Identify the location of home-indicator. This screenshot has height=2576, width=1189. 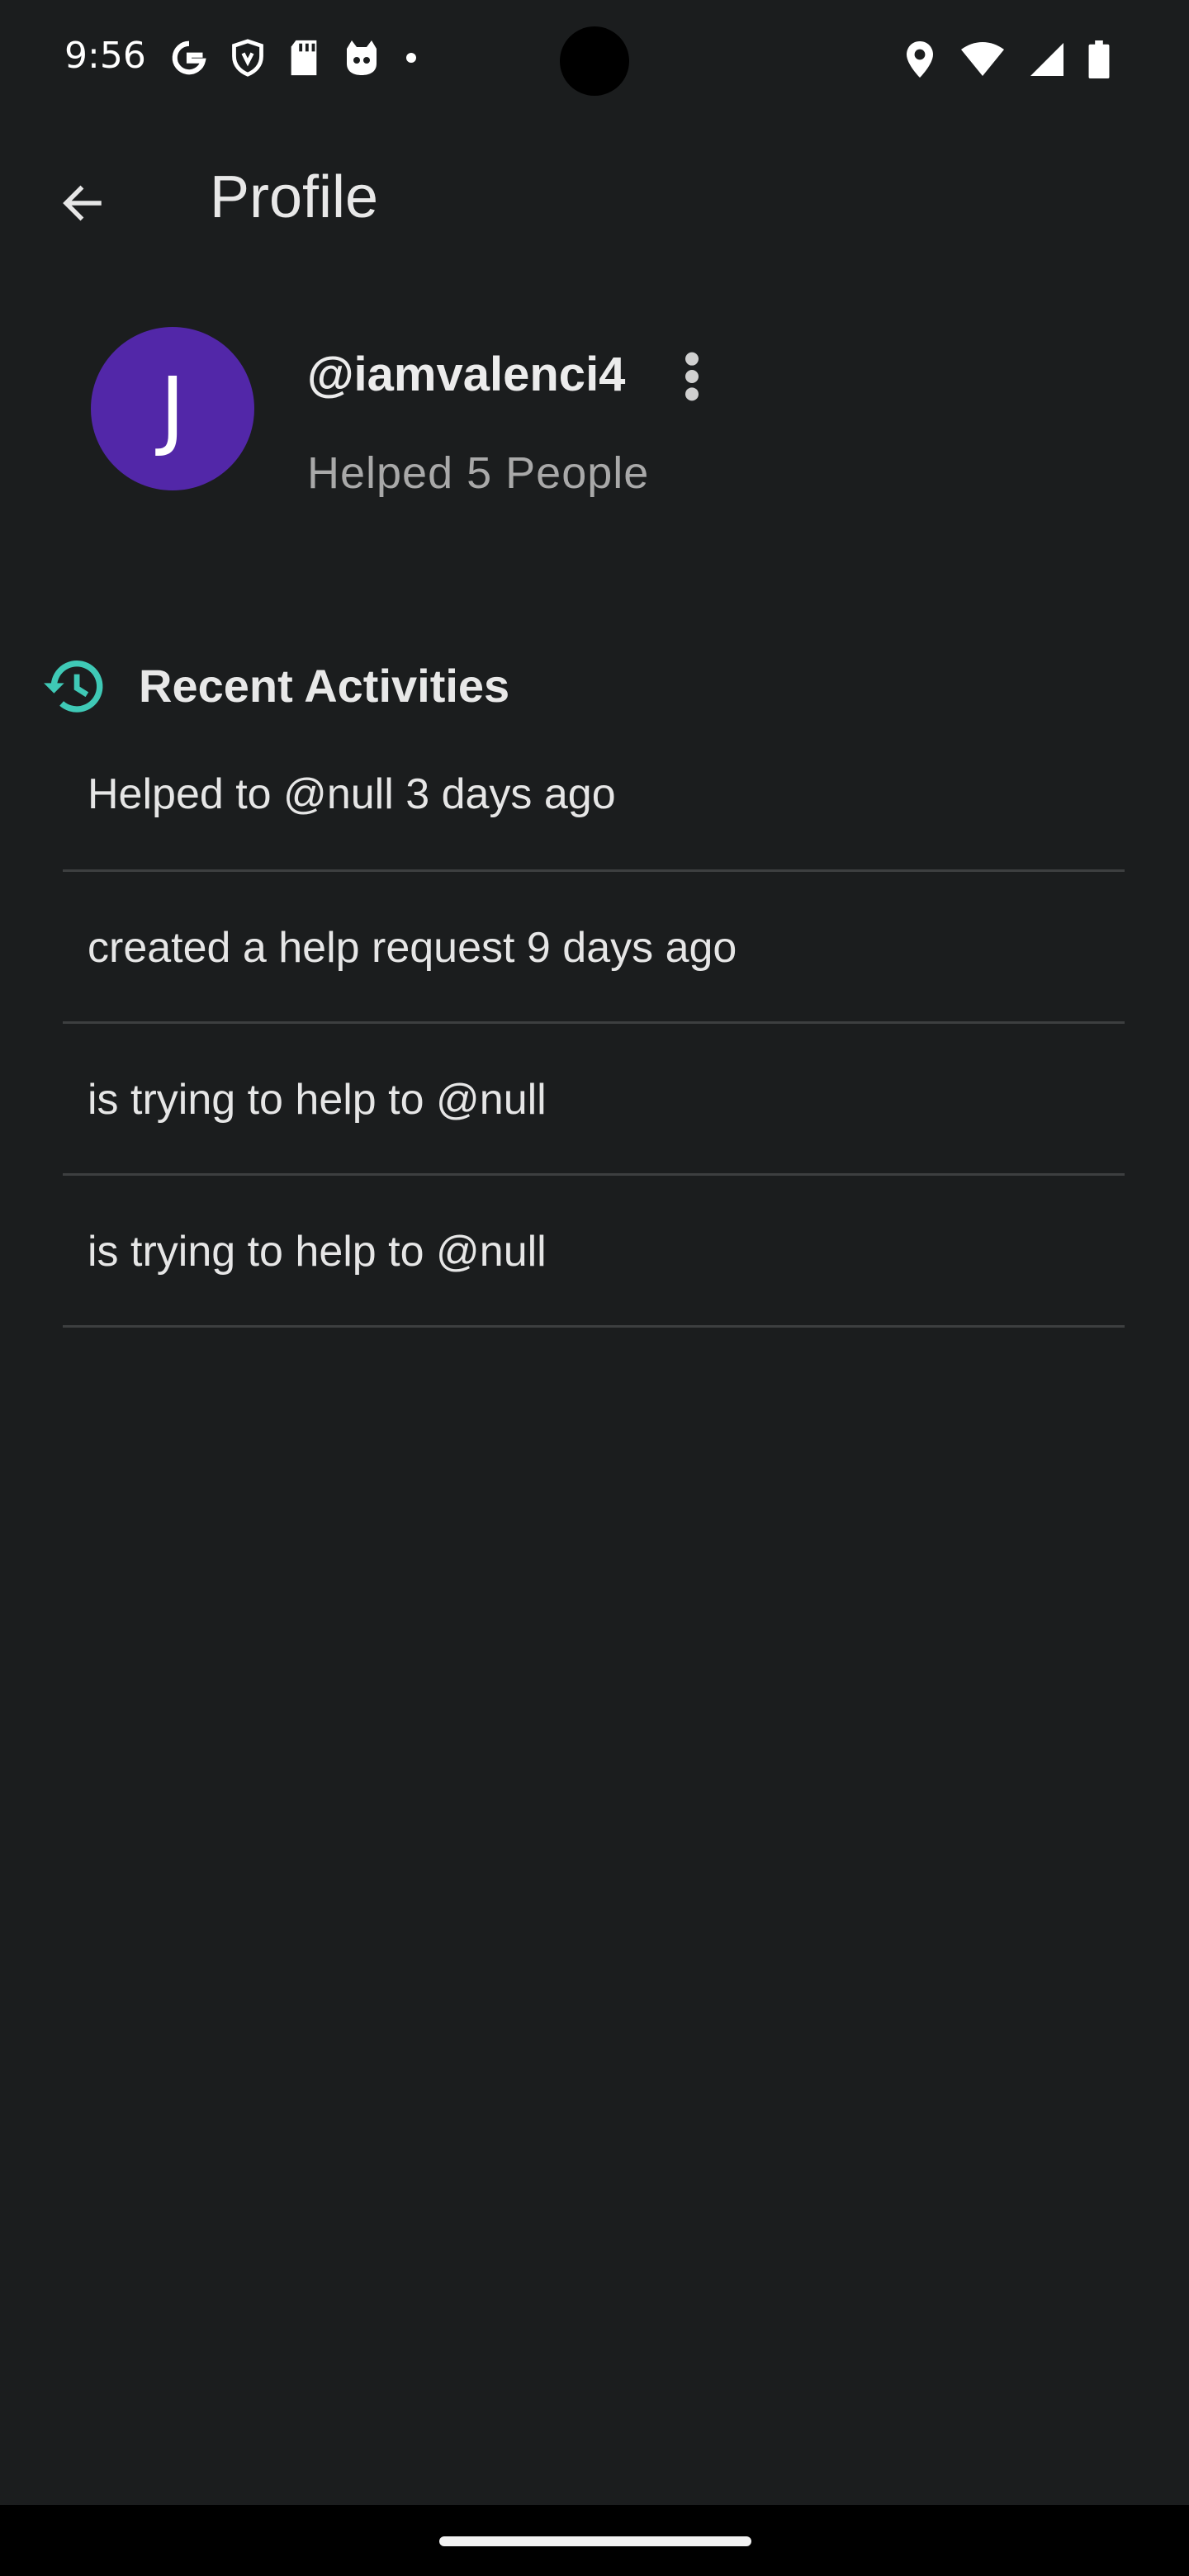
(595, 2541).